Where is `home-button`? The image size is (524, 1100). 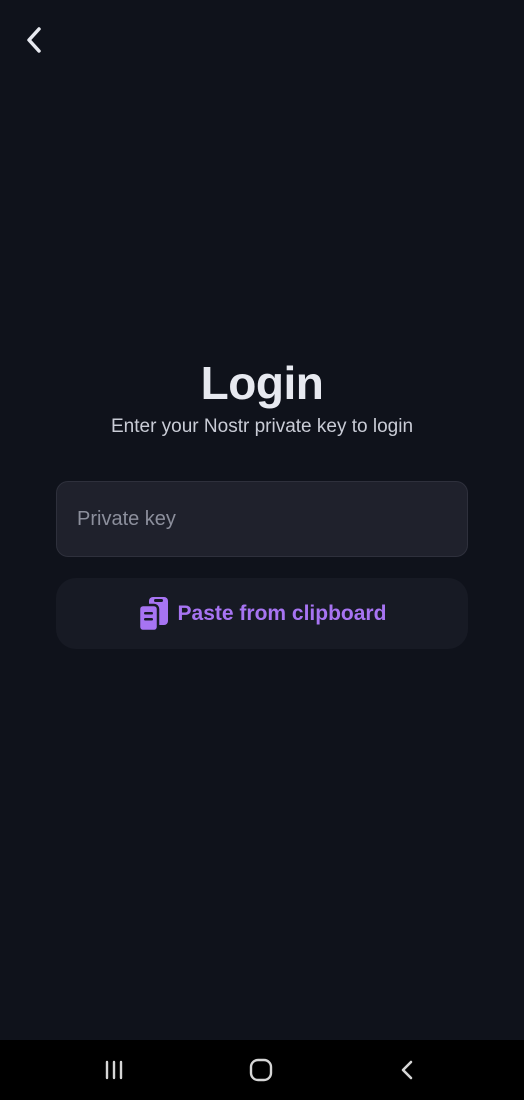
home-button is located at coordinates (261, 1070).